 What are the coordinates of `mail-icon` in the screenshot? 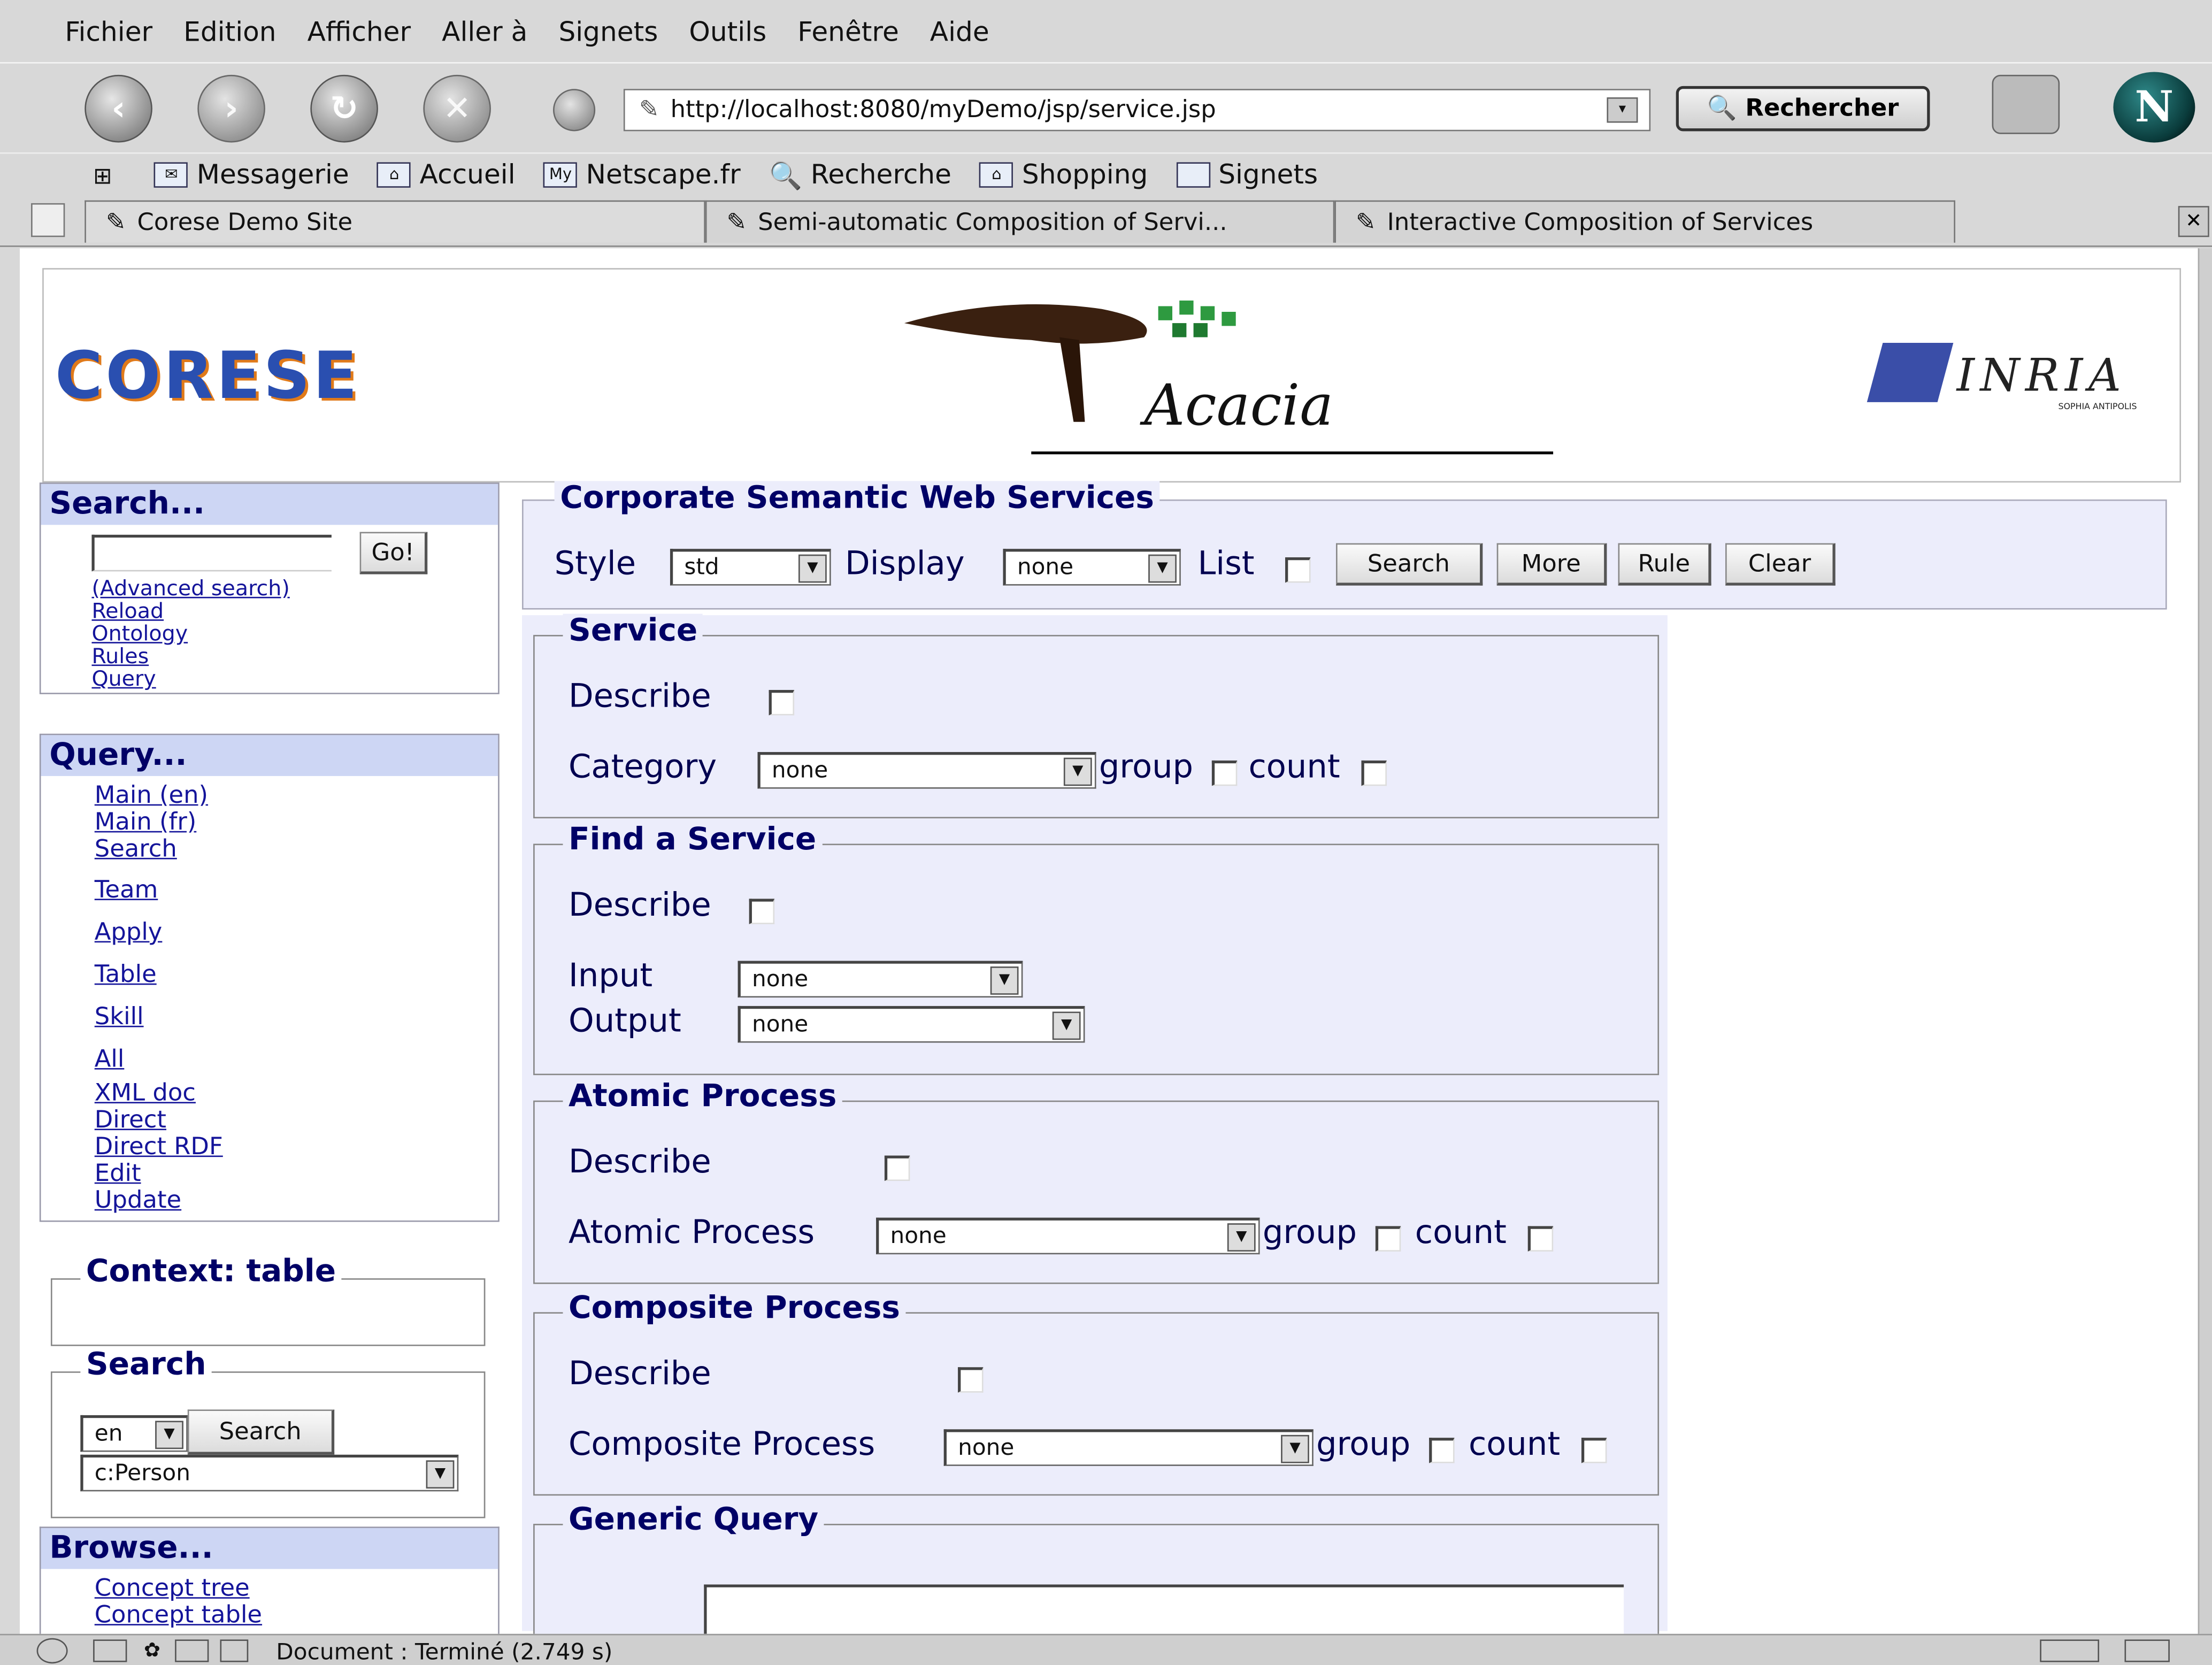 It's located at (110, 1651).